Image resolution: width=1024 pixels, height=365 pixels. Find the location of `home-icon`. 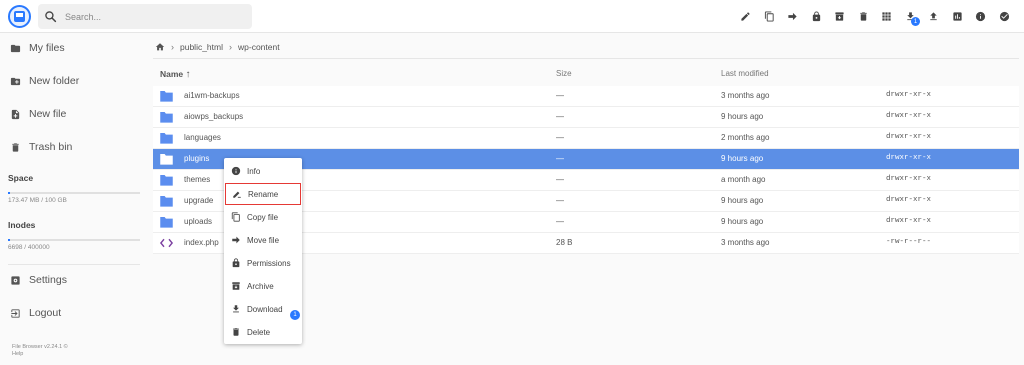

home-icon is located at coordinates (160, 47).